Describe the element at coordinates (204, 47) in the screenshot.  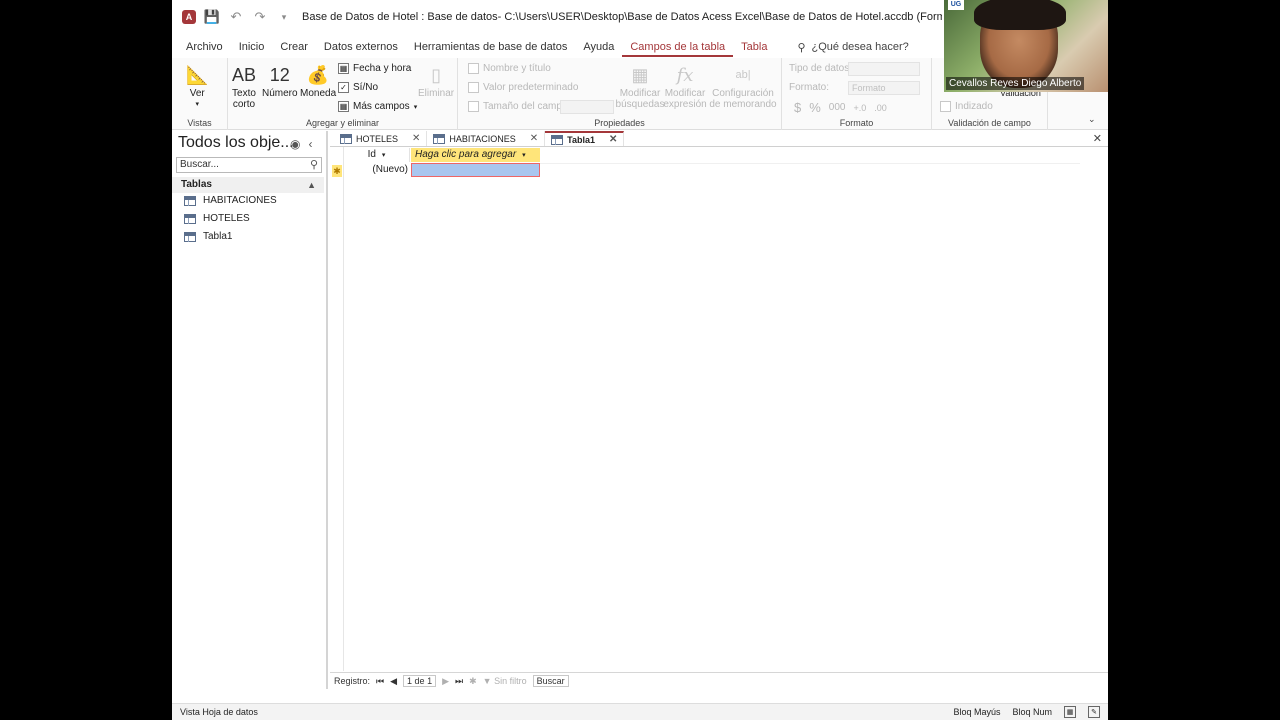
I see `tab-archivo: Archivo` at that location.